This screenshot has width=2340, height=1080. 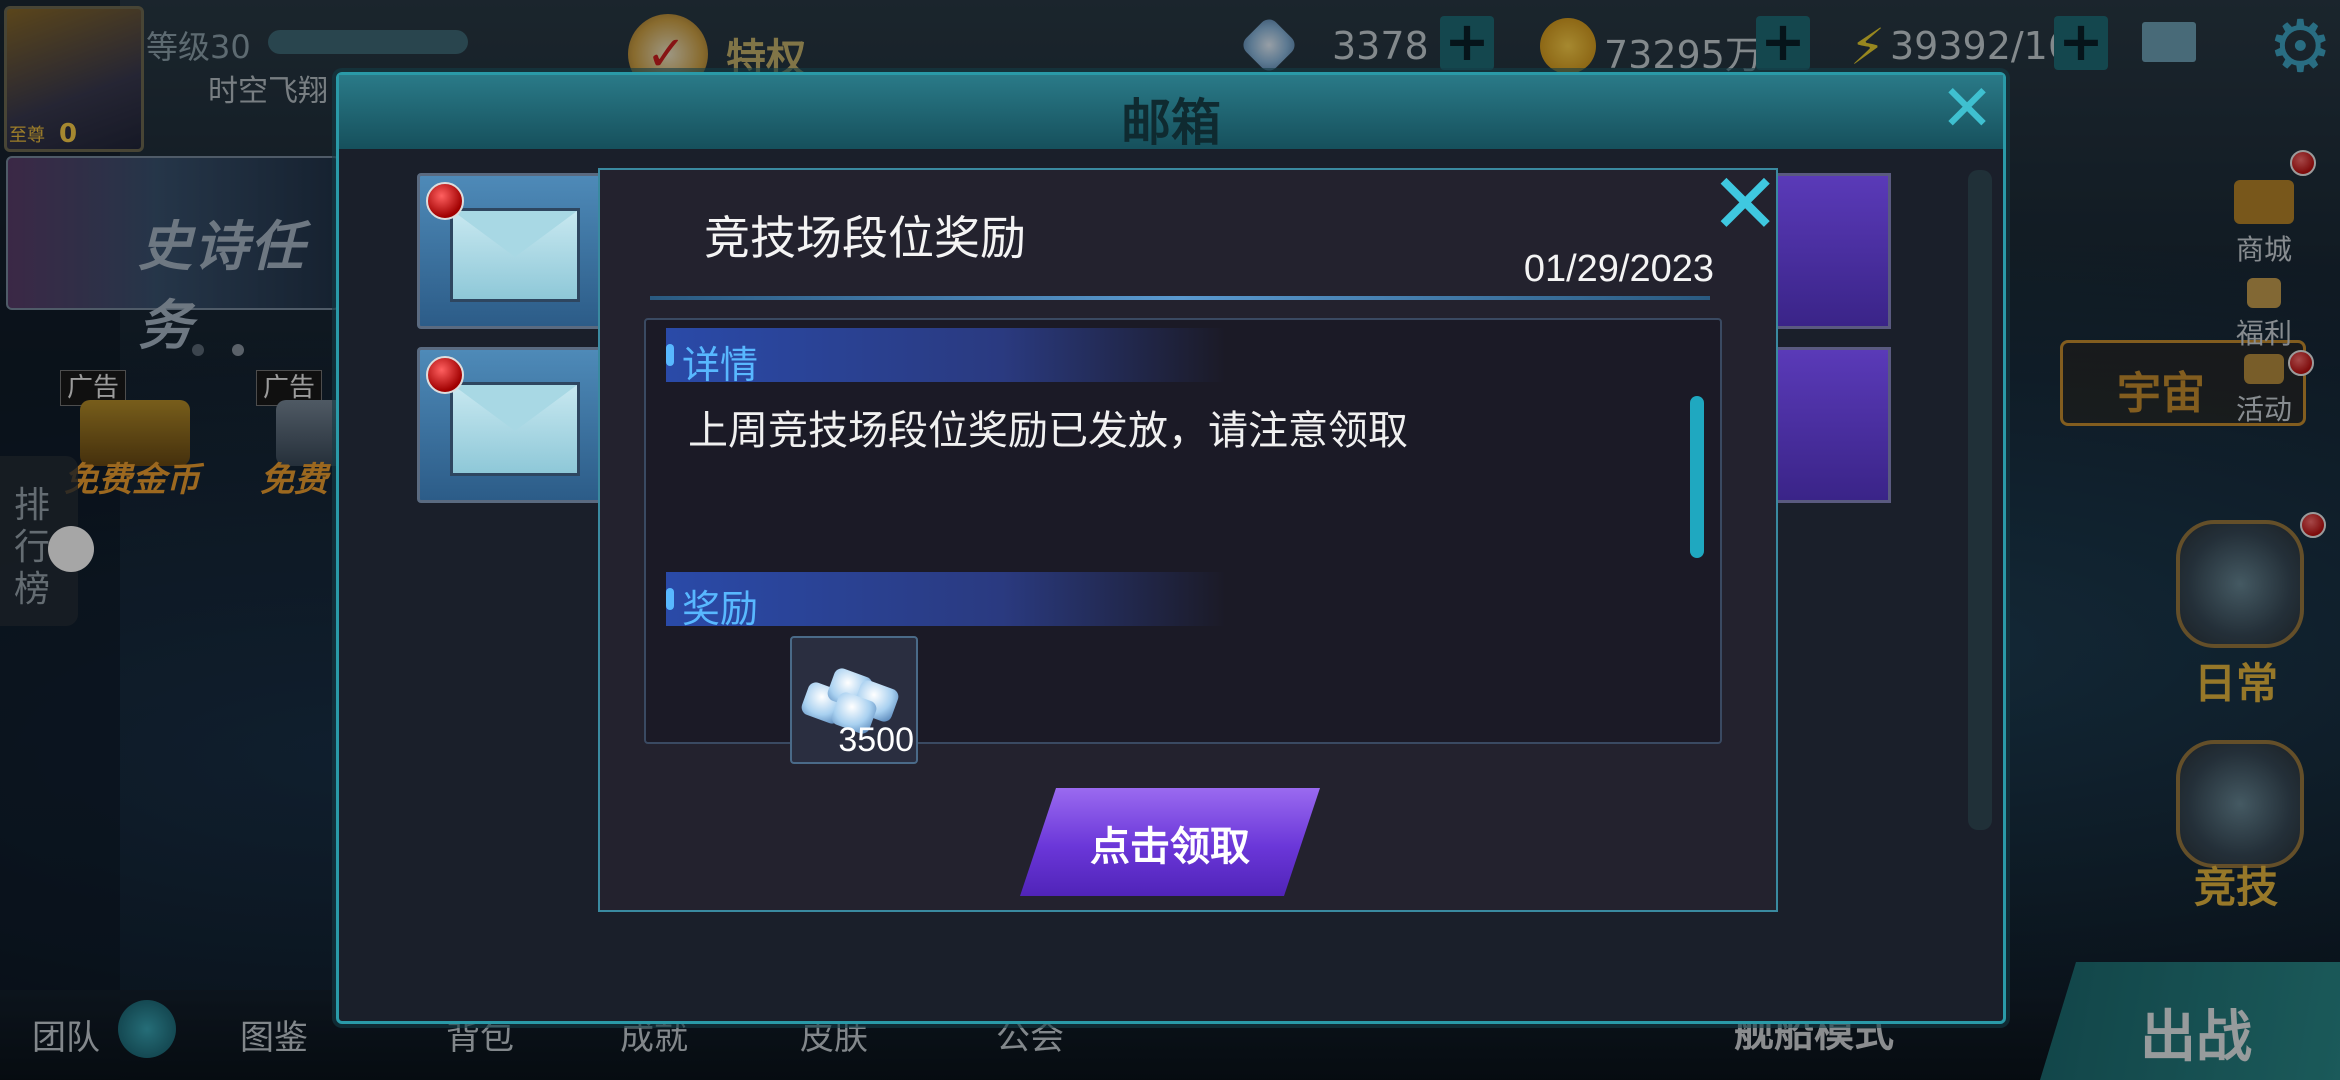 What do you see at coordinates (1618, 269) in the screenshot?
I see `mail-date: 01/29/2023` at bounding box center [1618, 269].